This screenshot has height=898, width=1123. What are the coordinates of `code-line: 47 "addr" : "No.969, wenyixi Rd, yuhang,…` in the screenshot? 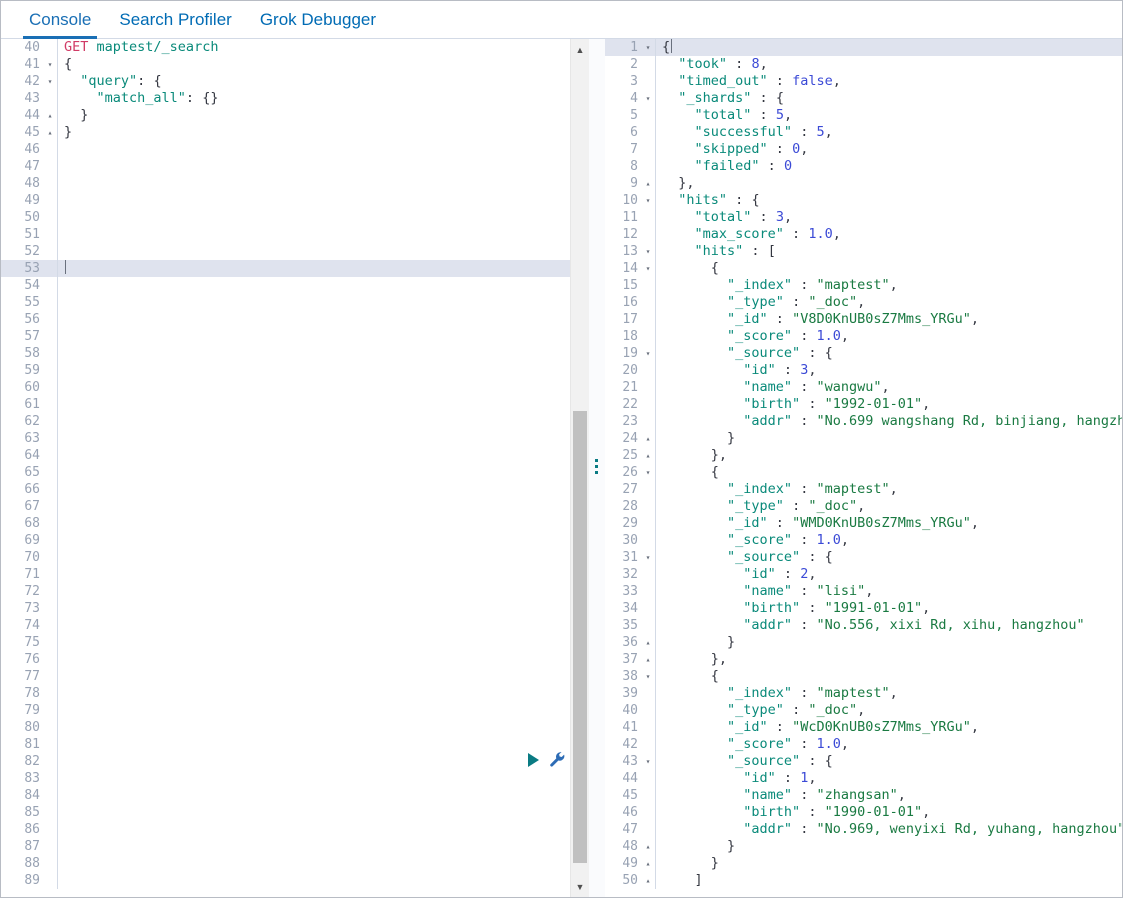 It's located at (863, 829).